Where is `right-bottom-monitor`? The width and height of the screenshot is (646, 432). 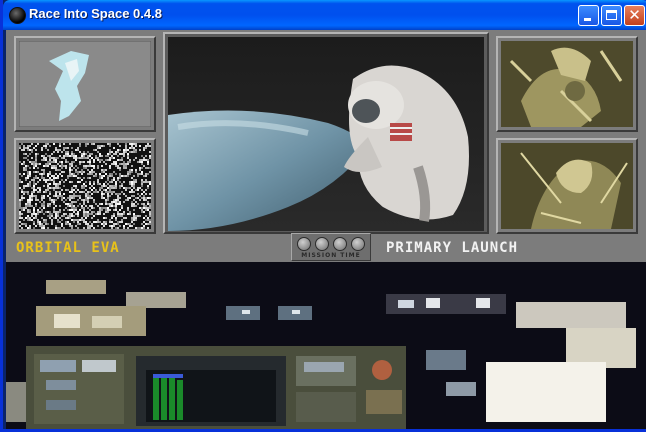
right-bottom-monitor is located at coordinates (567, 186).